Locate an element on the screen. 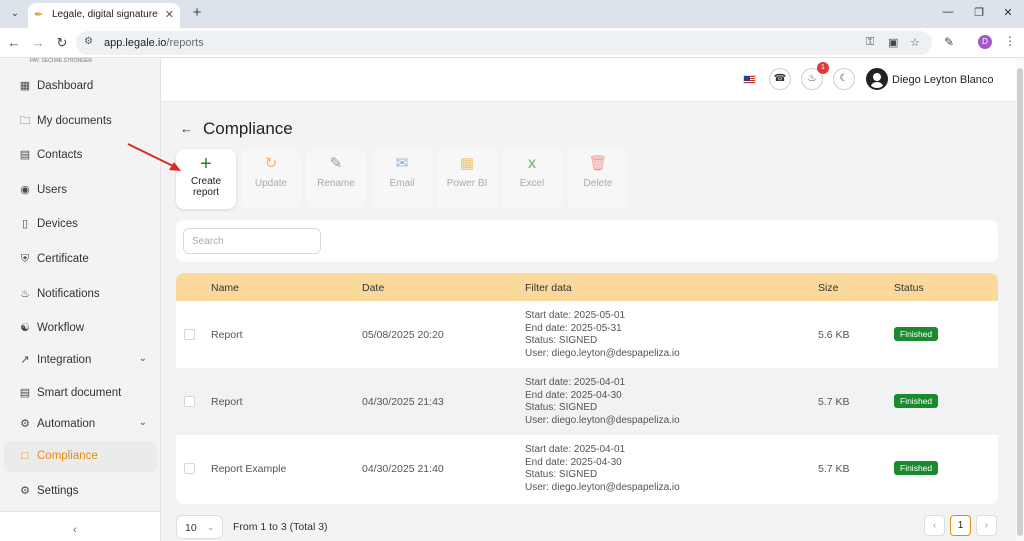  scrollbar-thumb is located at coordinates (1020, 302).